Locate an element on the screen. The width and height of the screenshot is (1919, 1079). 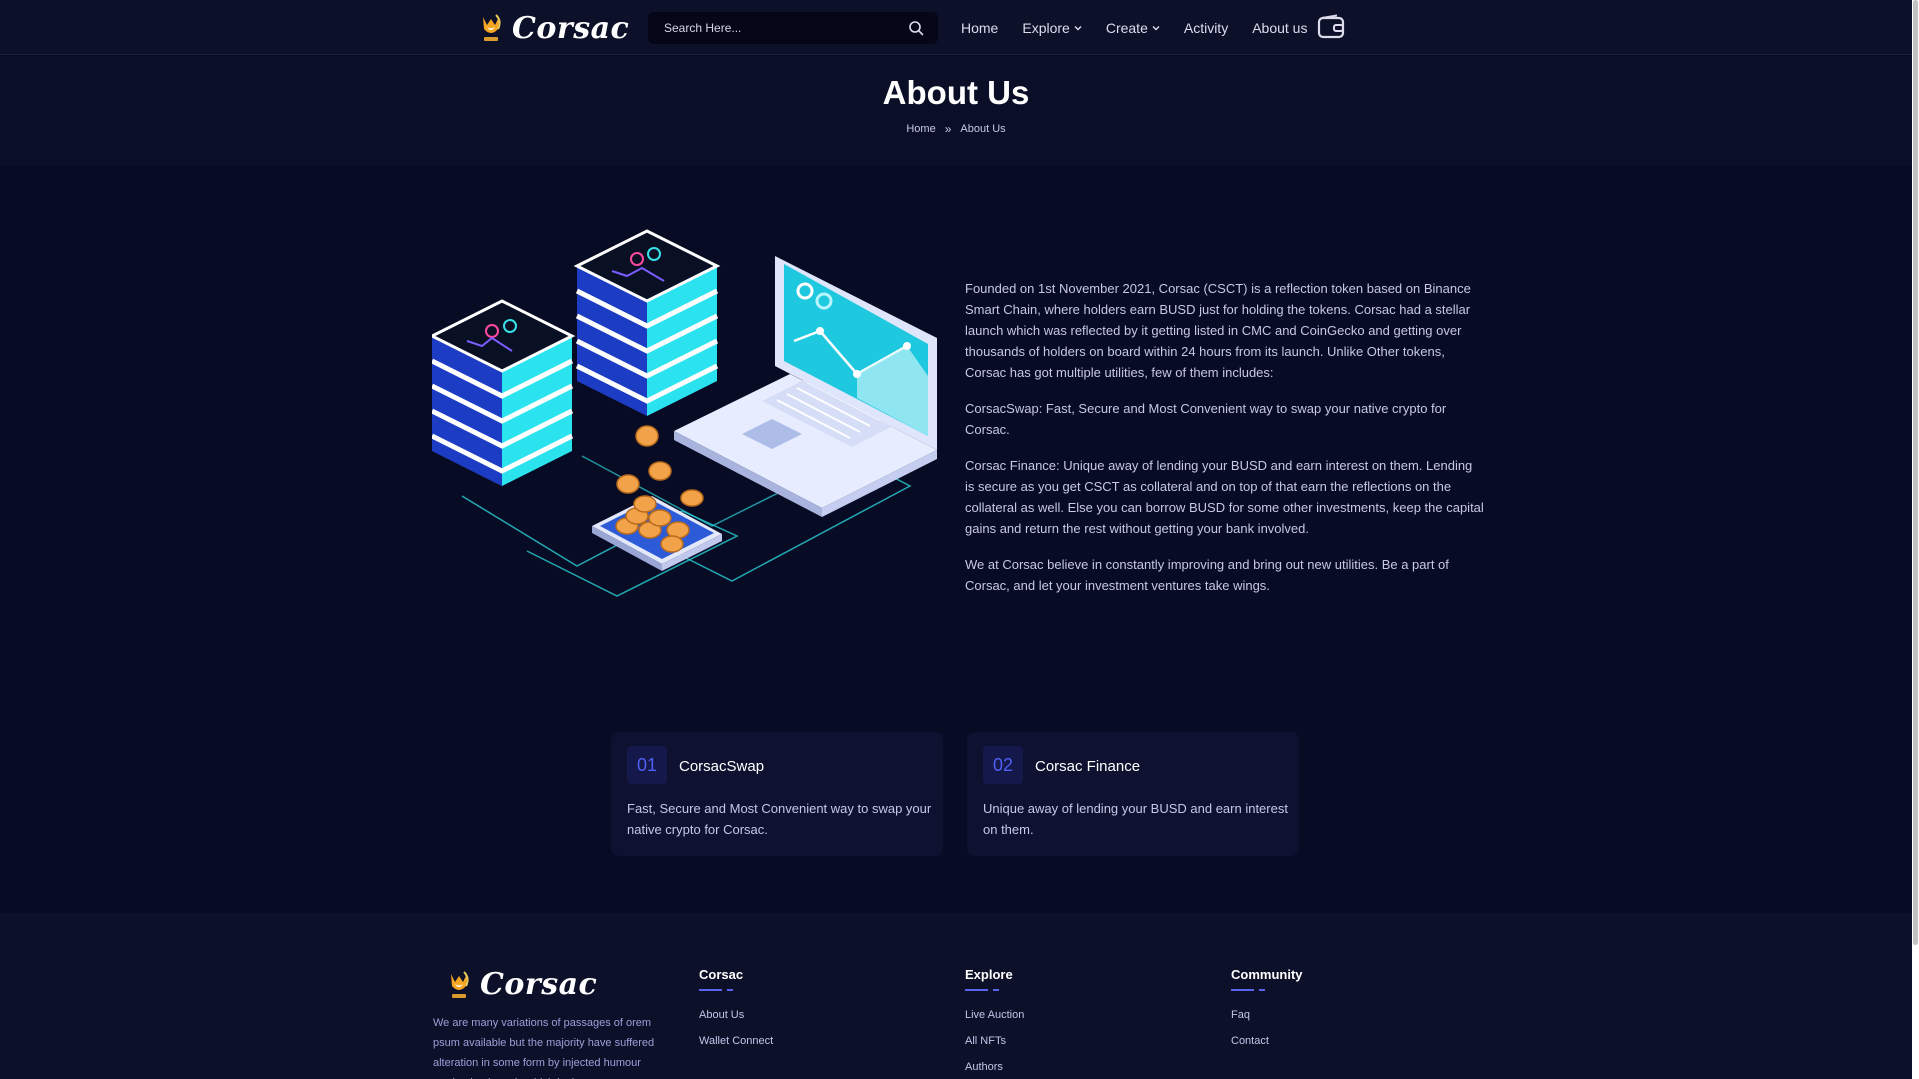
nav-about-us: About us is located at coordinates (1279, 28).